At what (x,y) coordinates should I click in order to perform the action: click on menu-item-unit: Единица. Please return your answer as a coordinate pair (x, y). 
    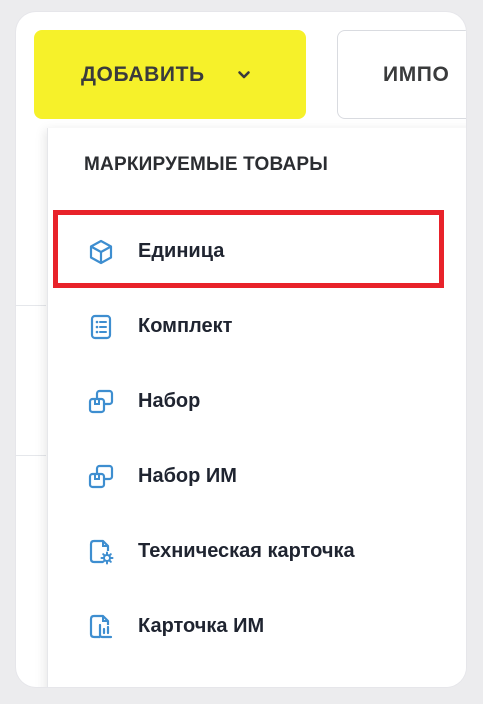
    Looking at the image, I should click on (257, 251).